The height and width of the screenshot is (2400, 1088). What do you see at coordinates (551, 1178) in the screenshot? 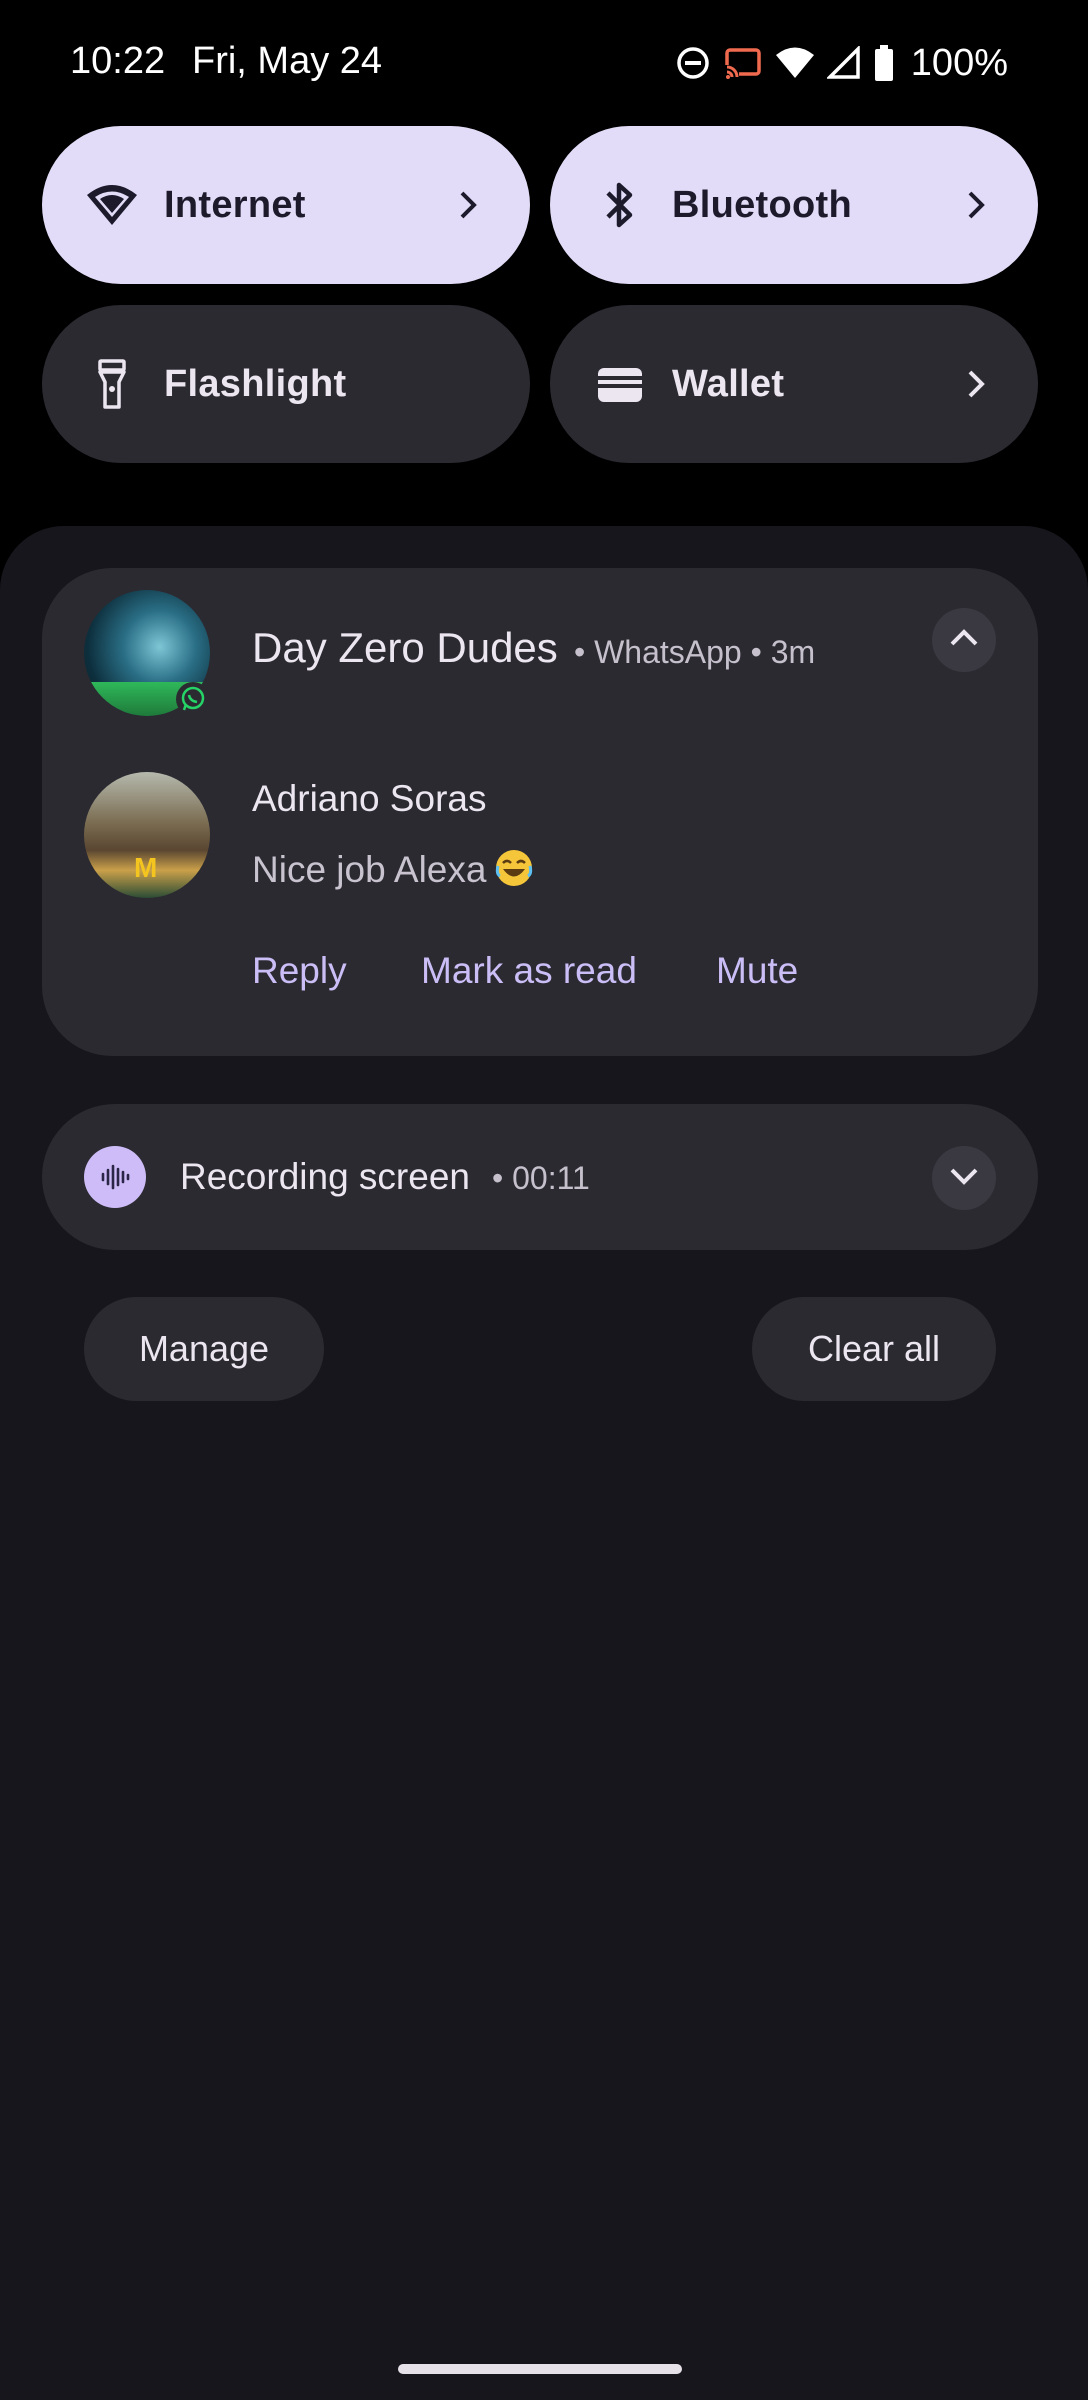
I see `recording-time-value: 00:11` at bounding box center [551, 1178].